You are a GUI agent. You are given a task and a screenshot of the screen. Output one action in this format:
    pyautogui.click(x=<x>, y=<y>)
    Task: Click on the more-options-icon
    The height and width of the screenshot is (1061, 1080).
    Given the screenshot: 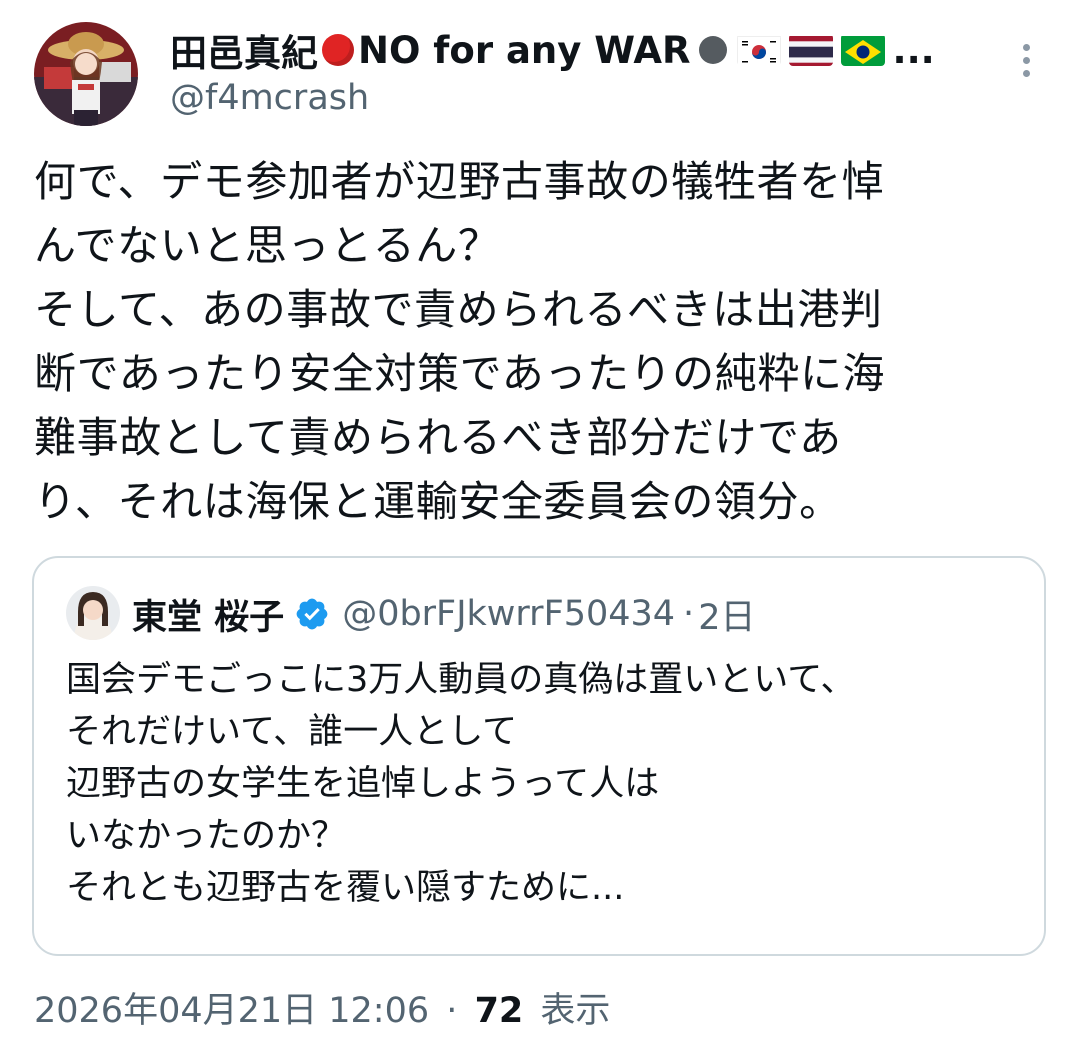 What is the action you would take?
    pyautogui.click(x=1026, y=64)
    